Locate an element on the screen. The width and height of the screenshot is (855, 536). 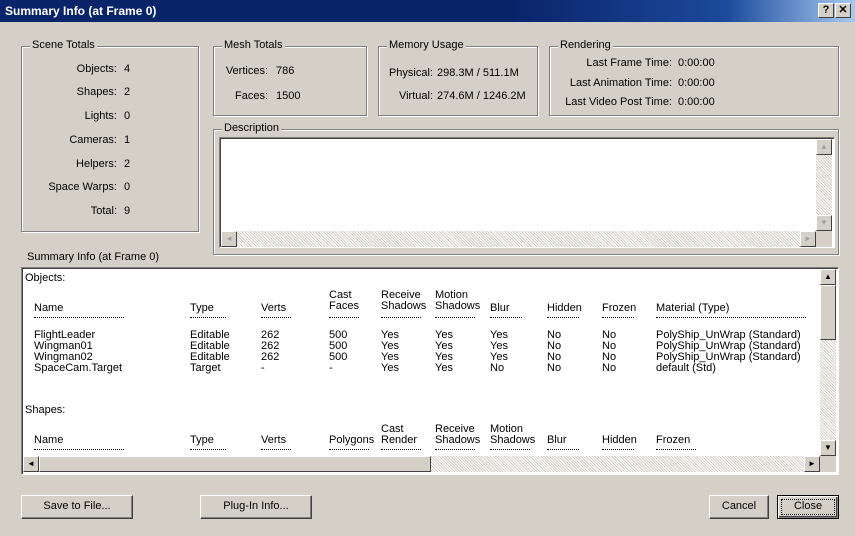
virtual-memory-value: 274.6M / 1246.2M is located at coordinates (481, 96).